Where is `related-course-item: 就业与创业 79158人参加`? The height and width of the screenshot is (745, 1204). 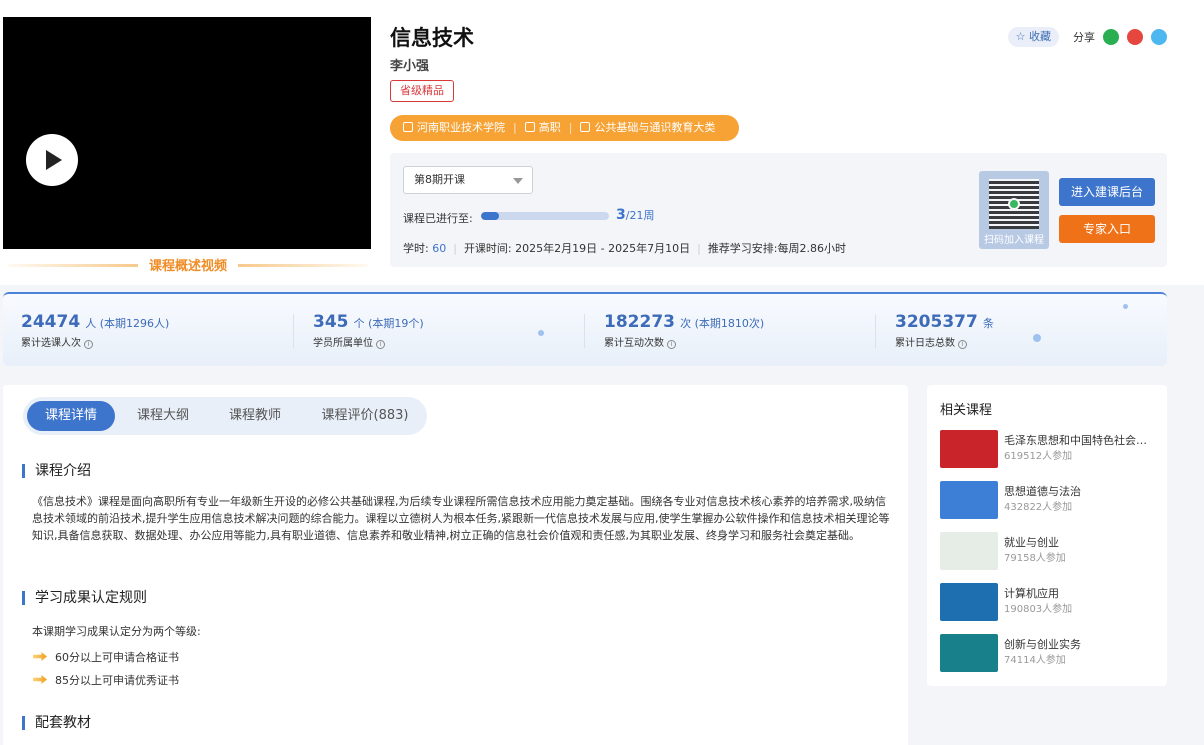 related-course-item: 就业与创业 79158人参加 is located at coordinates (1050, 552).